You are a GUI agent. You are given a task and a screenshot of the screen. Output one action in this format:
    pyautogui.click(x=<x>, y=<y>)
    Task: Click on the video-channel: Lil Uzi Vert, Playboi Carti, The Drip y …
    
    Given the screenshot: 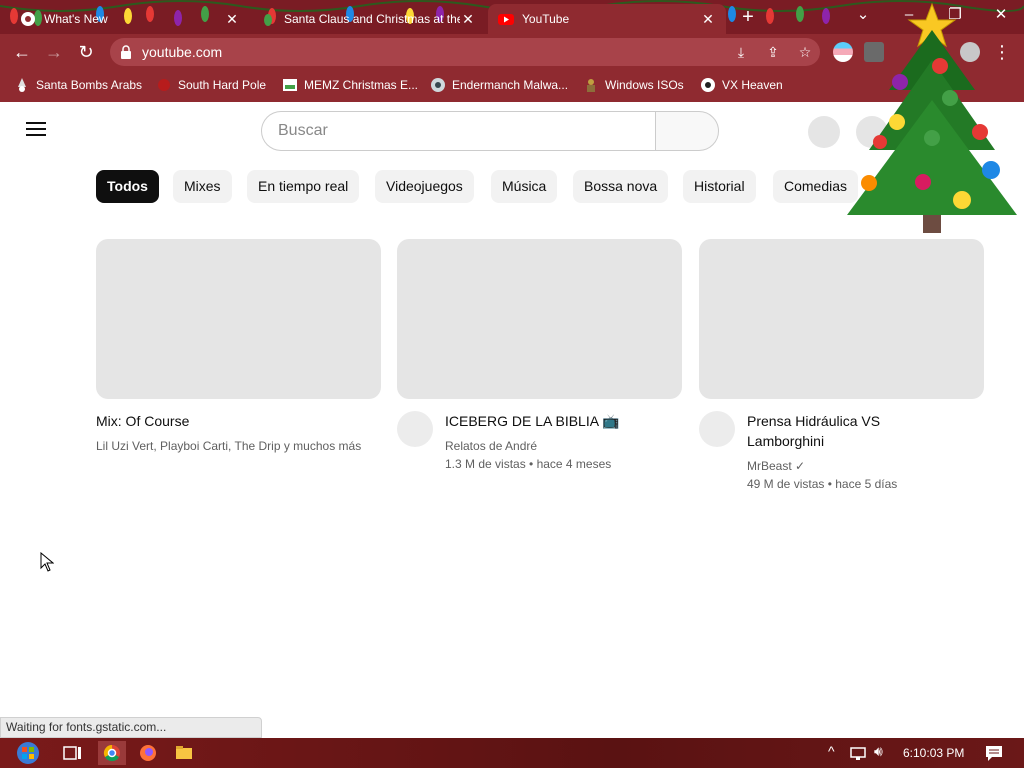 What is the action you would take?
    pyautogui.click(x=228, y=446)
    